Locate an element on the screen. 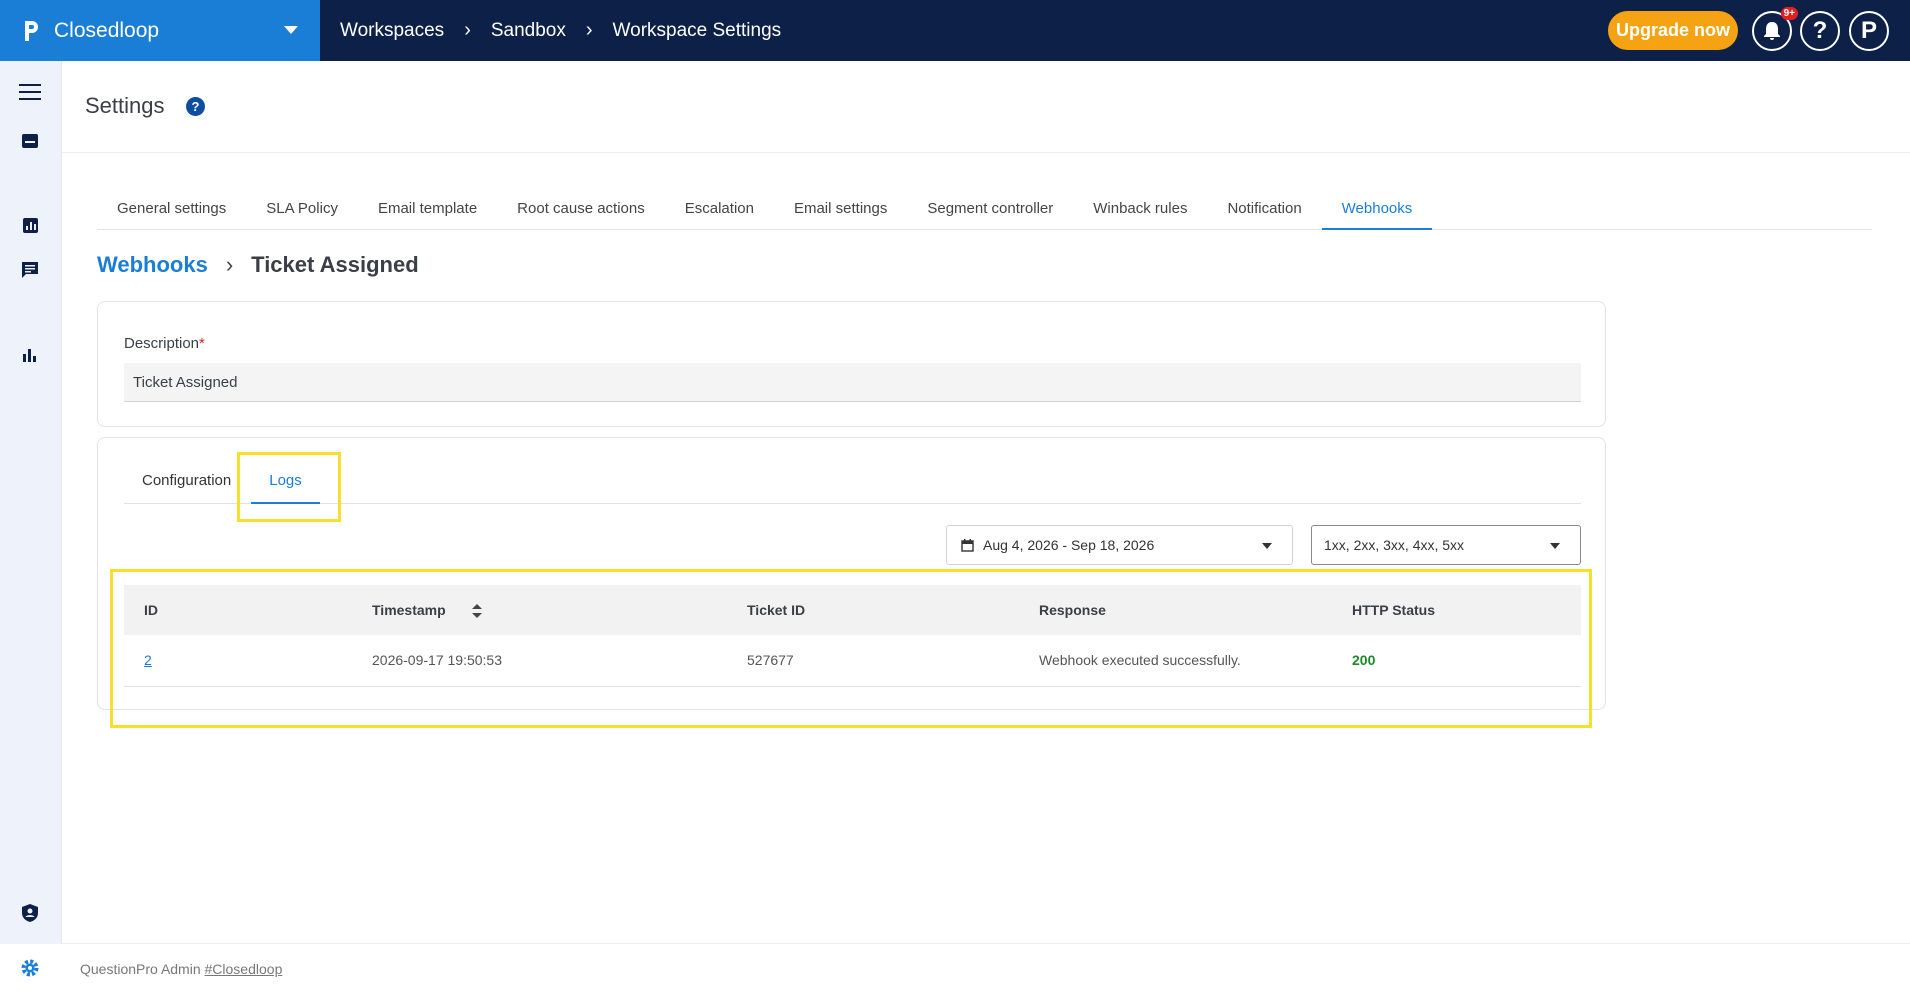  help-button: ? is located at coordinates (1820, 31).